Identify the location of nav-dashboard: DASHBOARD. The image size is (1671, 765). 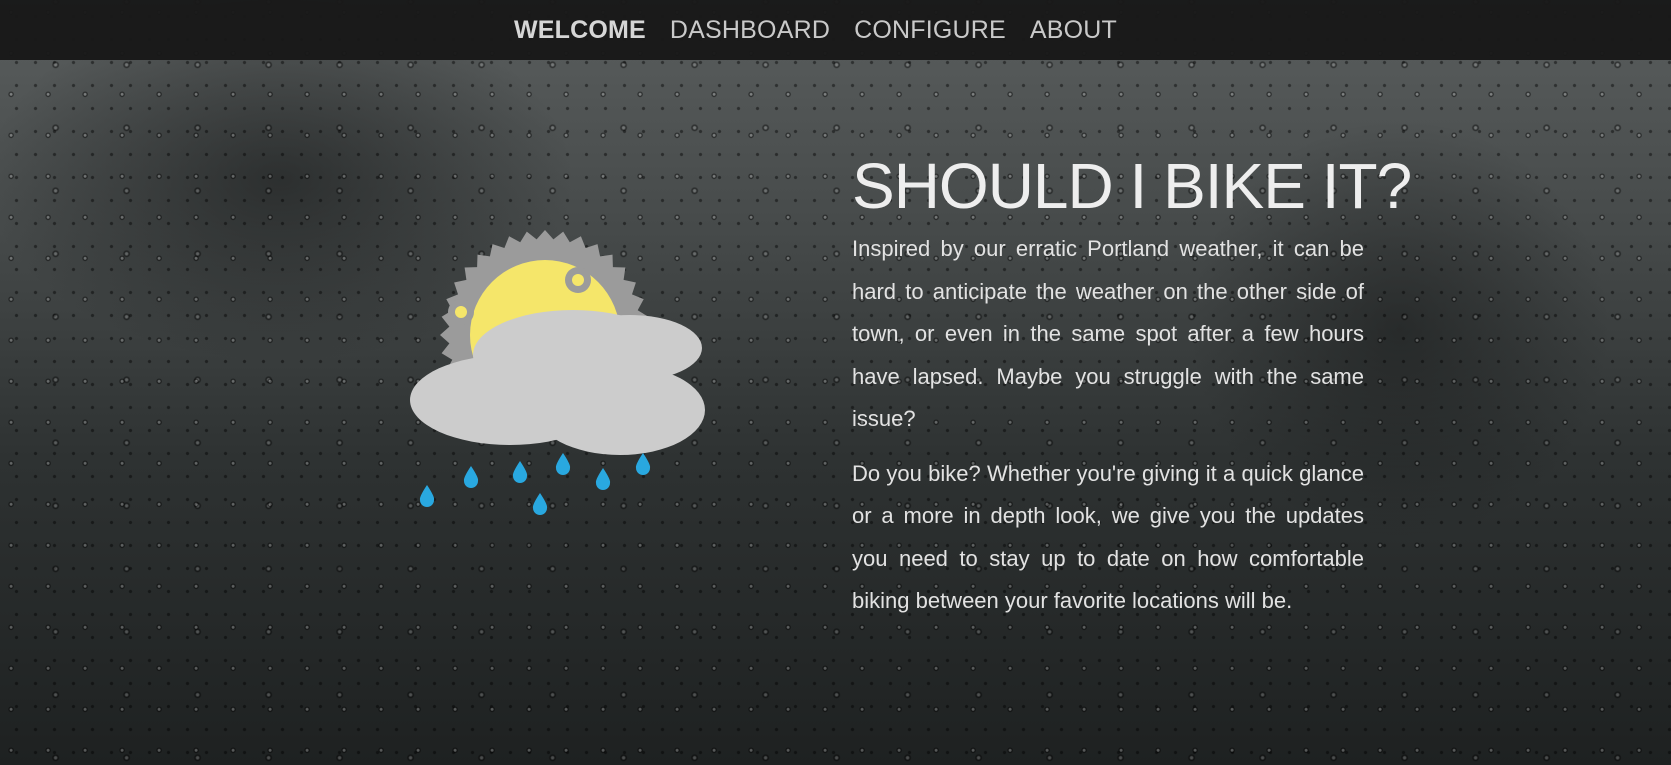
(750, 30).